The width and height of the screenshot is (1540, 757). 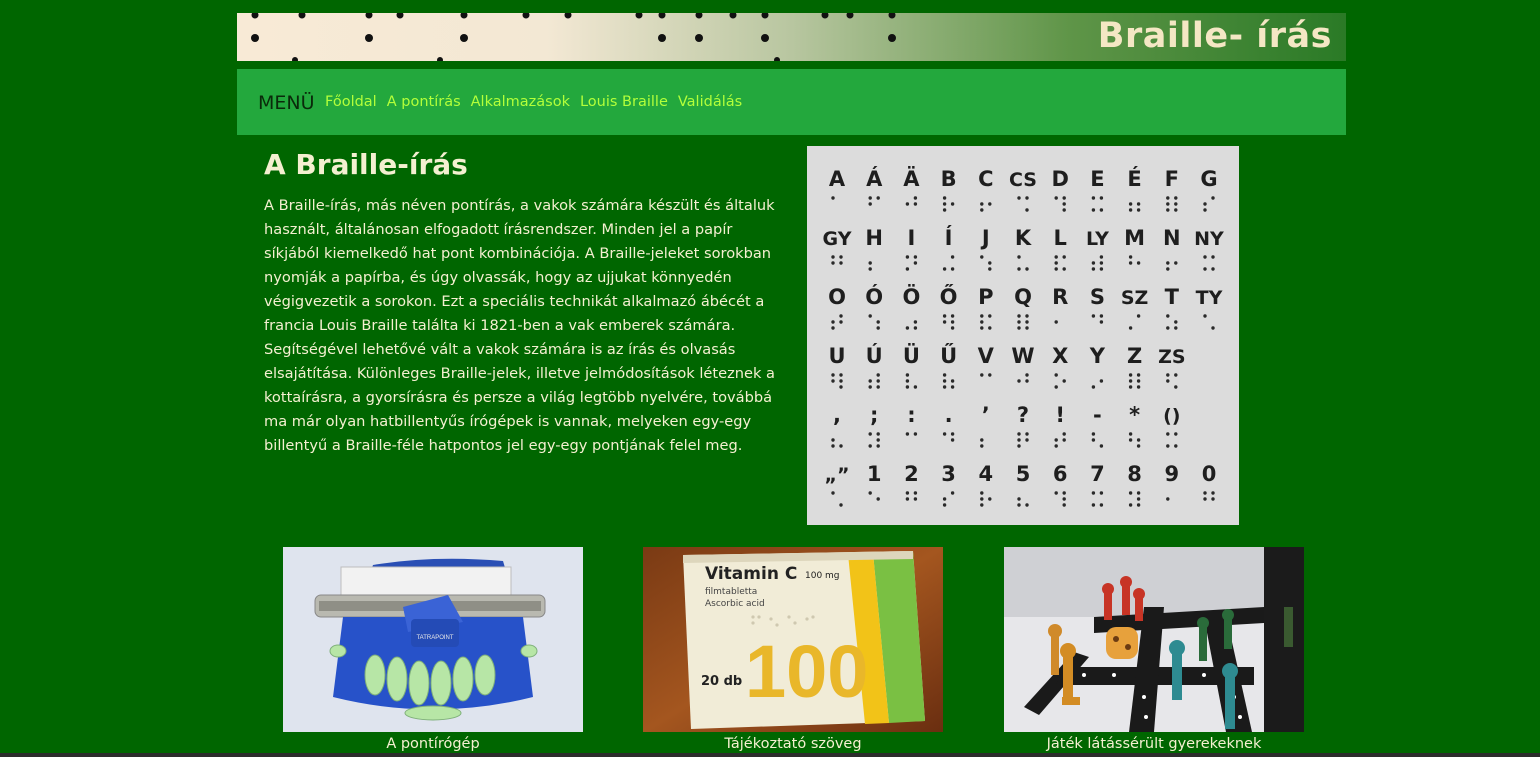 I want to click on nav-link-pontiras: A pontírás, so click(x=424, y=102).